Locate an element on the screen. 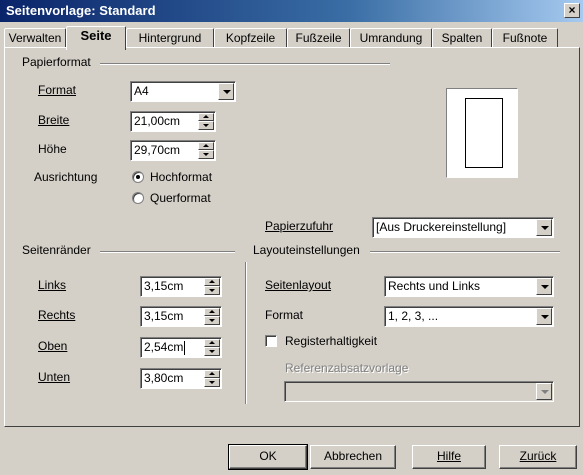 This screenshot has height=475, width=583. tab-fussnote: Fußnote is located at coordinates (525, 38).